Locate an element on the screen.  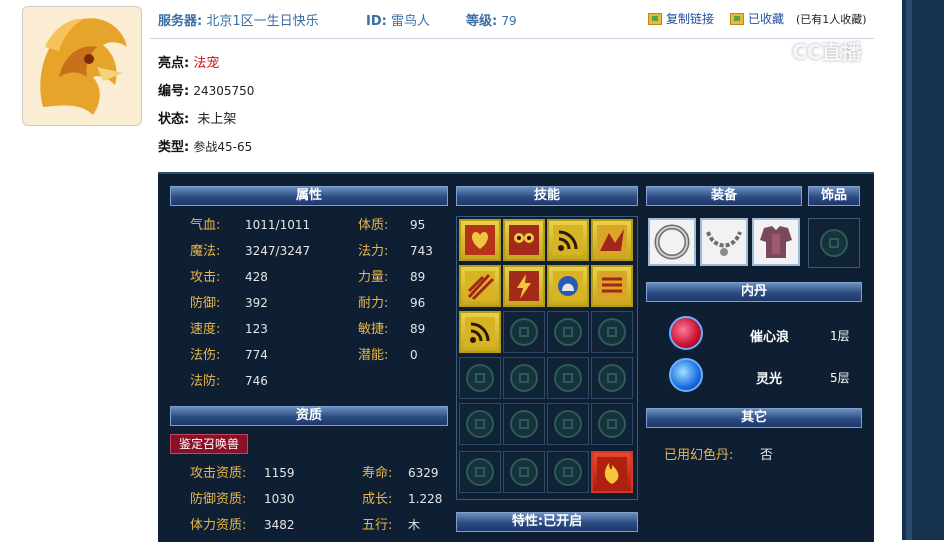
owl-skill-icon is located at coordinates (524, 240).